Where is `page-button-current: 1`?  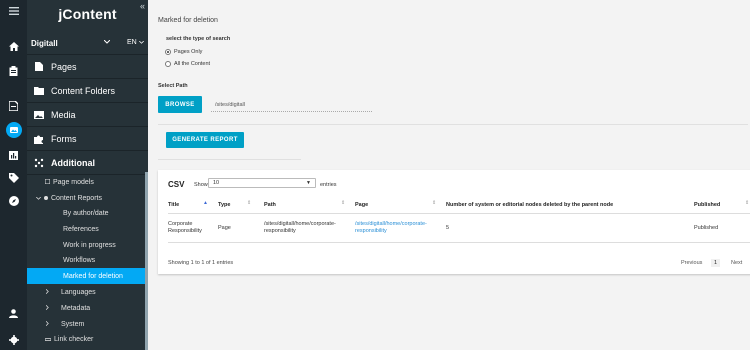
page-button-current: 1 is located at coordinates (716, 263).